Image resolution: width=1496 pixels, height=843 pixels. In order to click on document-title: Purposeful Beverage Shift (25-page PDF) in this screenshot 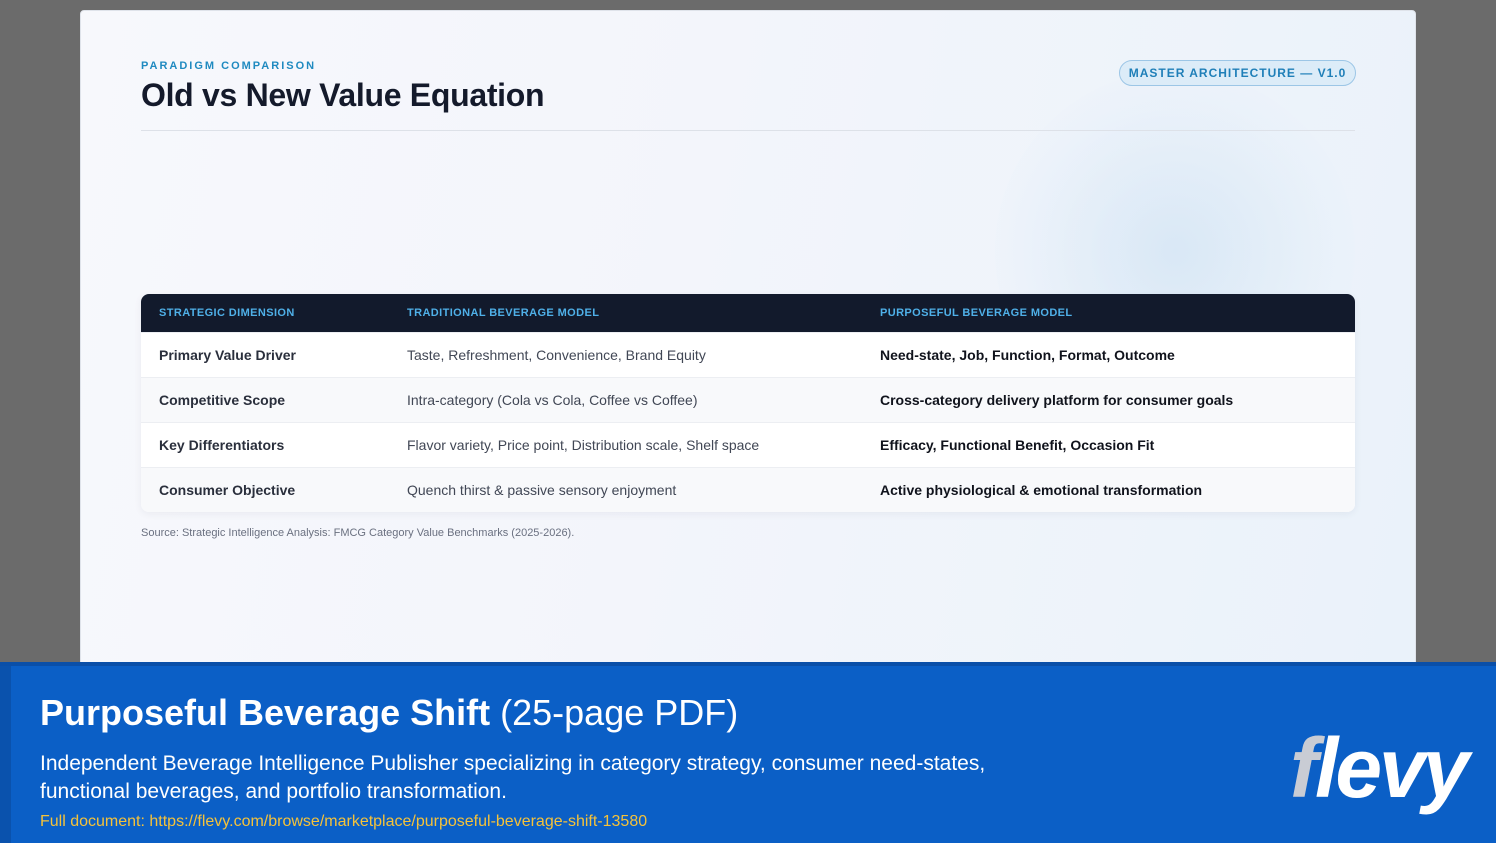, I will do `click(389, 713)`.